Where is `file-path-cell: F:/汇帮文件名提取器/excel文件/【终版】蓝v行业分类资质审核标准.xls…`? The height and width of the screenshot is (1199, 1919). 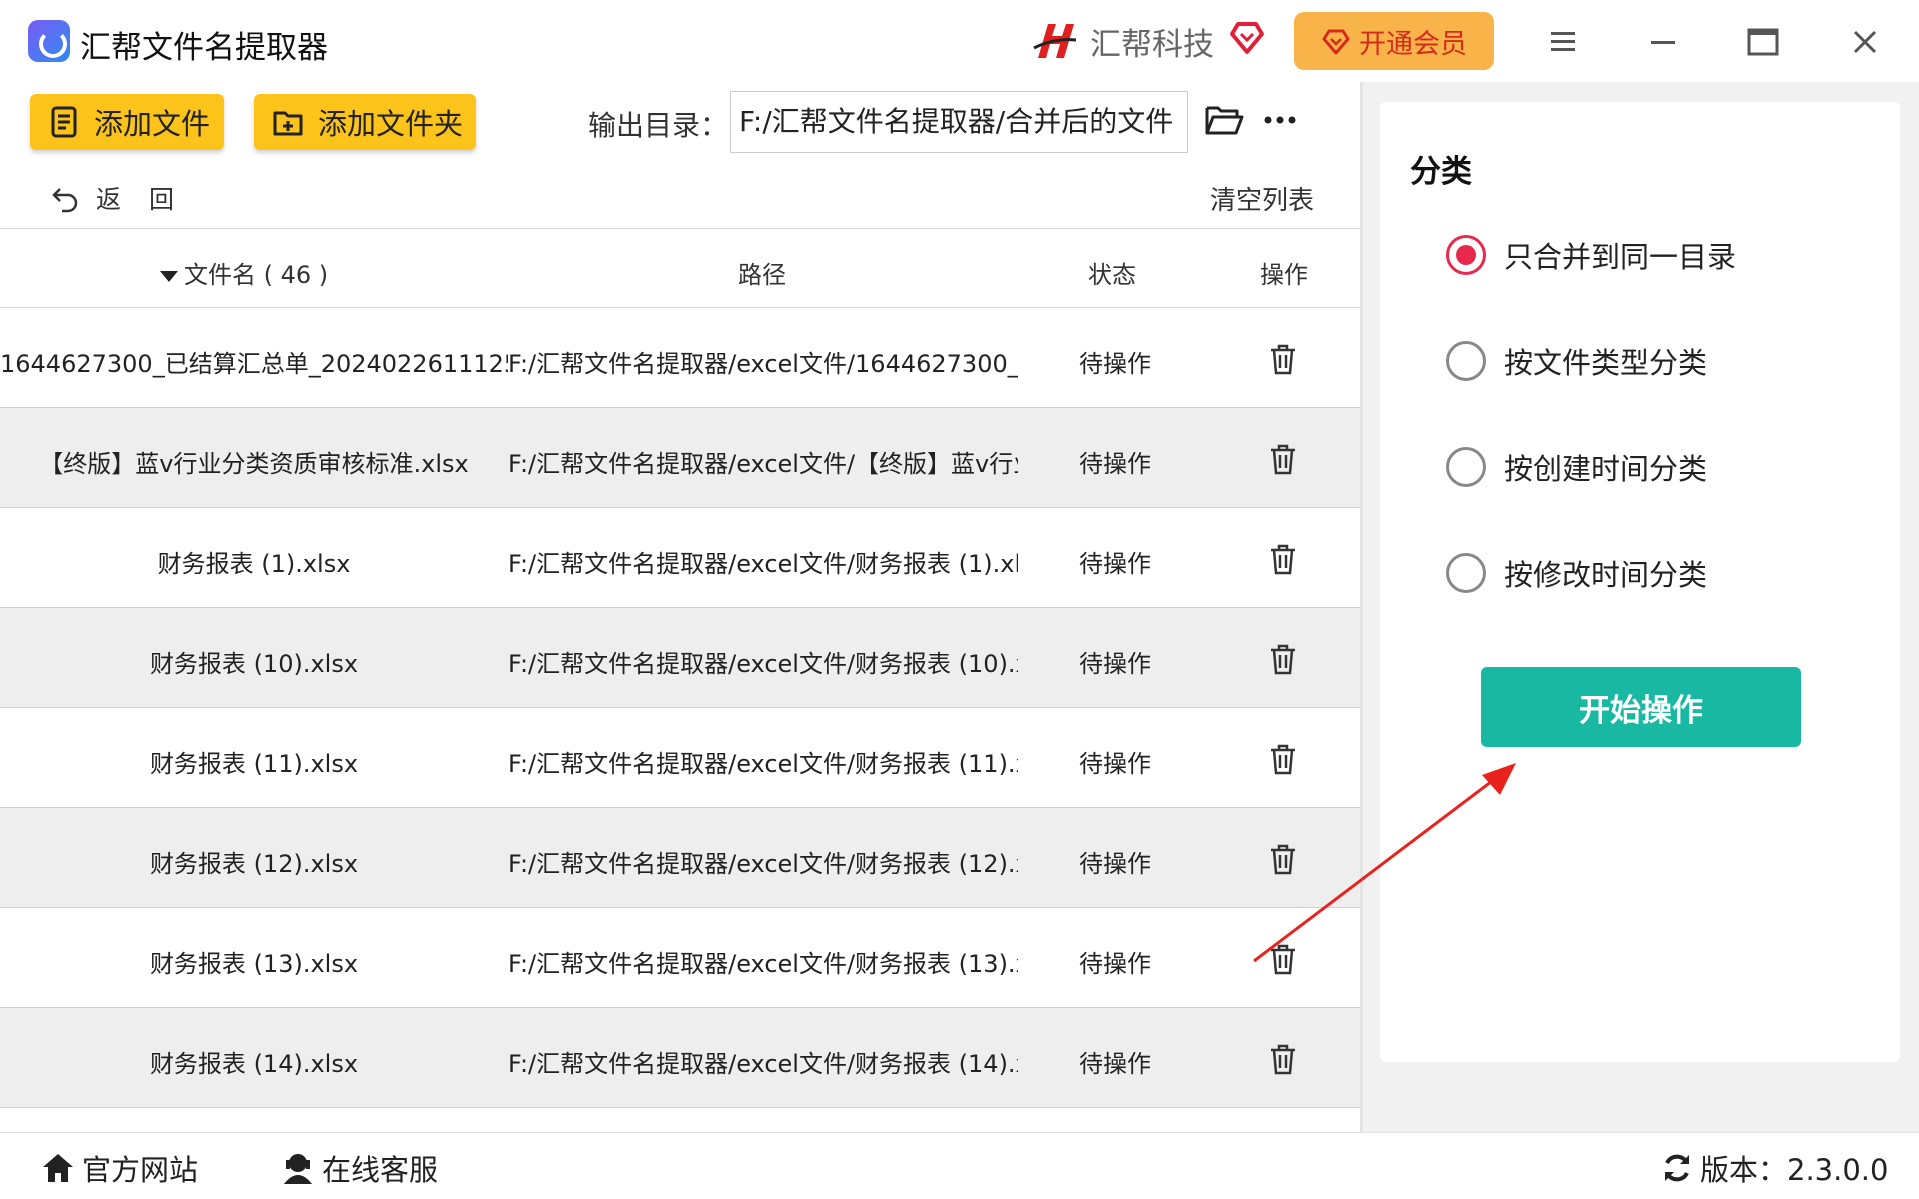
file-path-cell: F:/汇帮文件名提取器/excel文件/【终版】蓝v行业分类资质审核标准.xls… is located at coordinates (763, 464).